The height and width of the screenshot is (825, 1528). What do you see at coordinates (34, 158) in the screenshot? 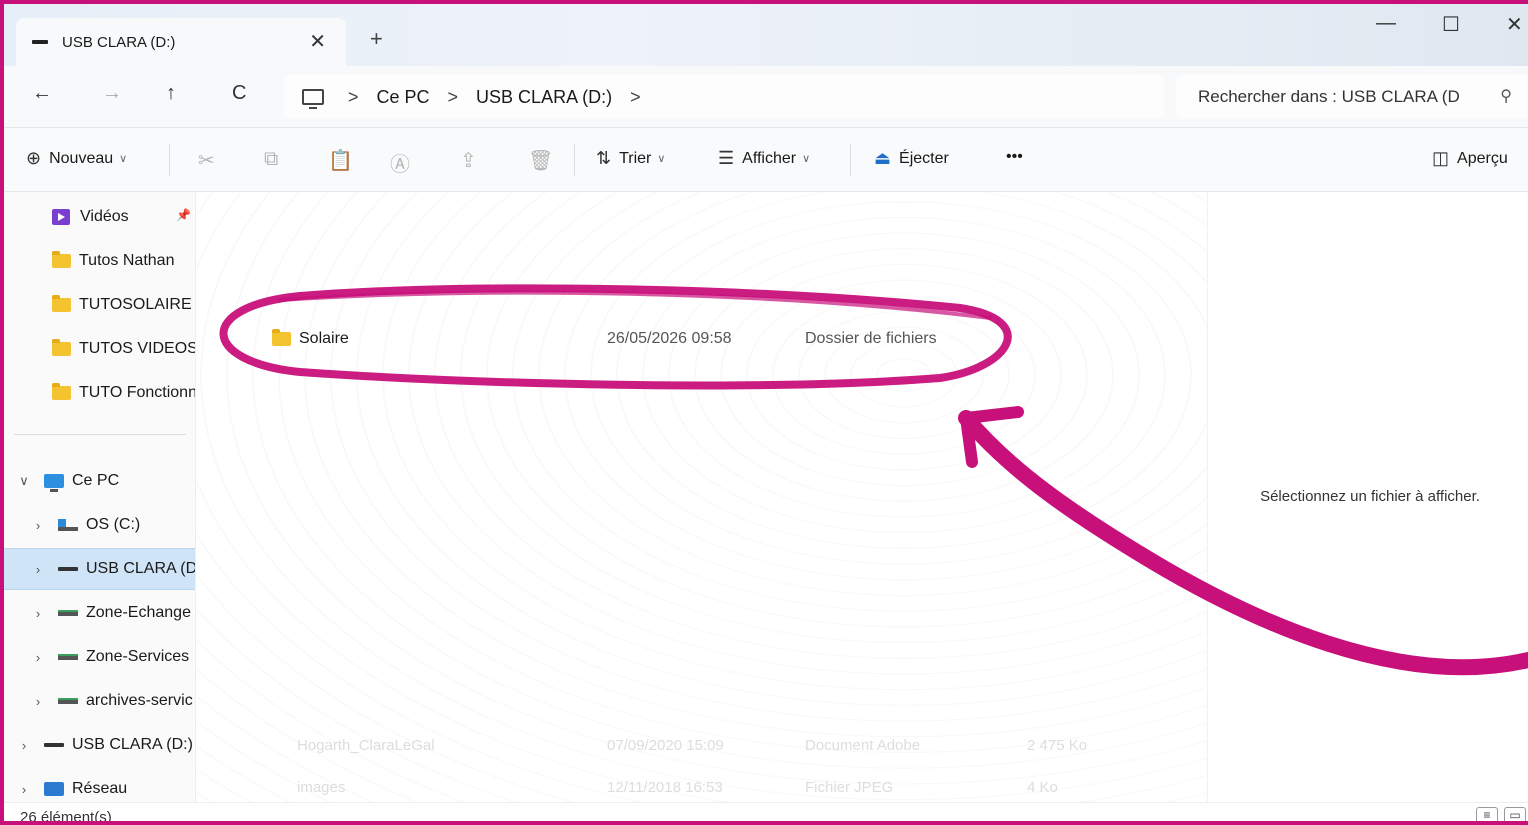
I see `plus-circle-icon: ⊕` at bounding box center [34, 158].